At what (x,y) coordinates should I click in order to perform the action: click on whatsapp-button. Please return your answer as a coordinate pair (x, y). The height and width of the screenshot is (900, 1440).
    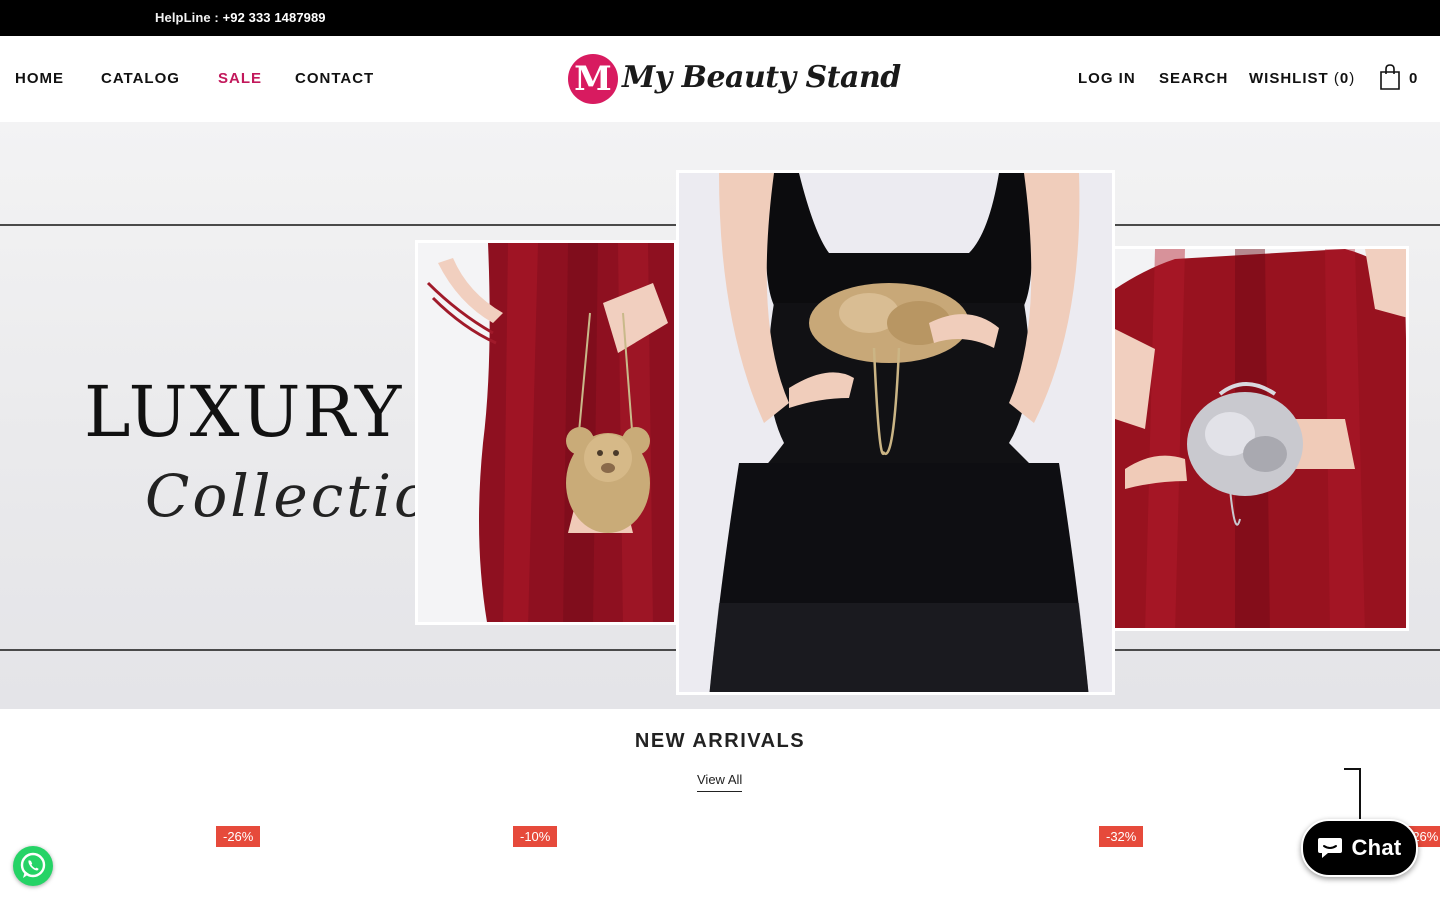
    Looking at the image, I should click on (33, 866).